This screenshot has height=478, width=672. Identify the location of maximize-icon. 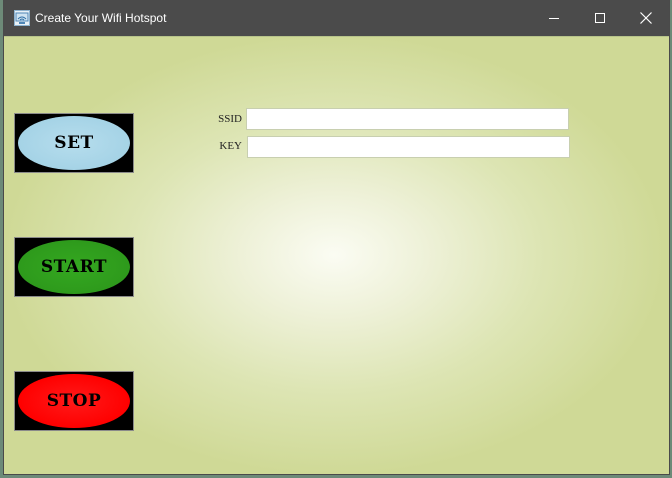
(600, 18).